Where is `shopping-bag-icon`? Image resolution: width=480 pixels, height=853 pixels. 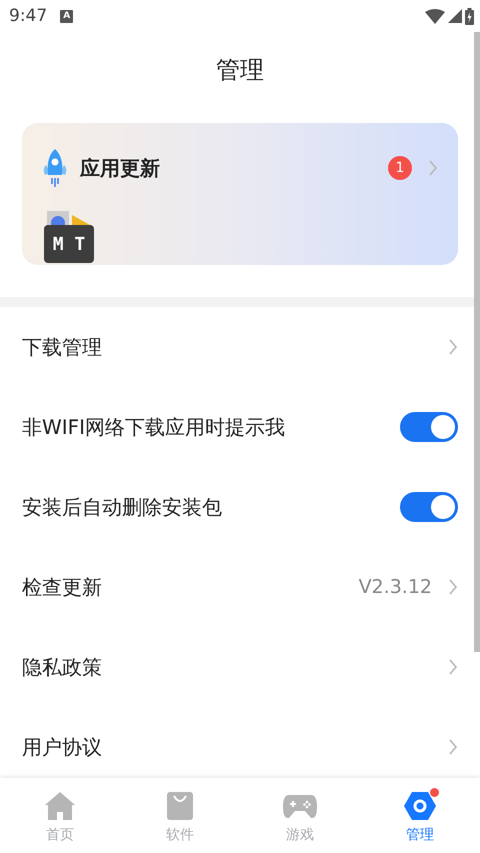 shopping-bag-icon is located at coordinates (180, 806).